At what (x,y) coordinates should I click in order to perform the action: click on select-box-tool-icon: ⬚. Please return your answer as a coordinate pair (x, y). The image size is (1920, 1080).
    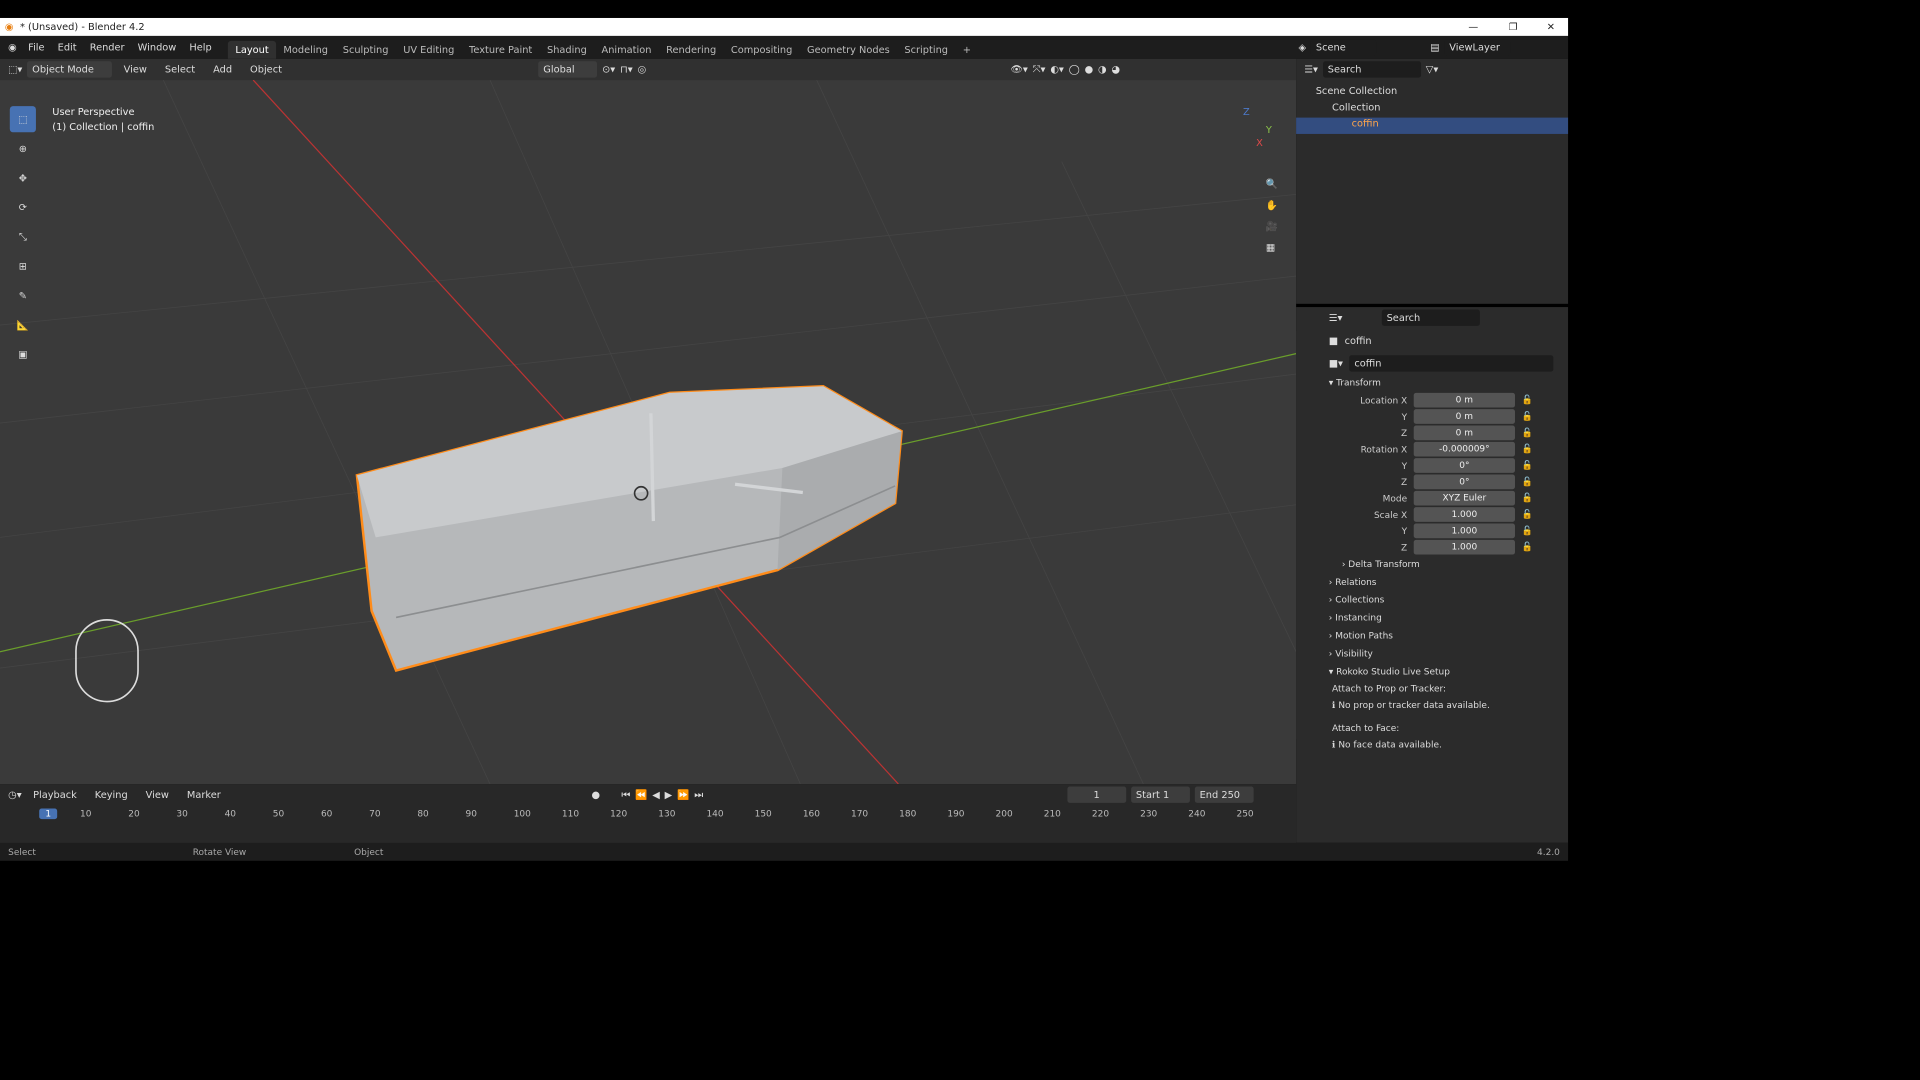
    Looking at the image, I should click on (22, 119).